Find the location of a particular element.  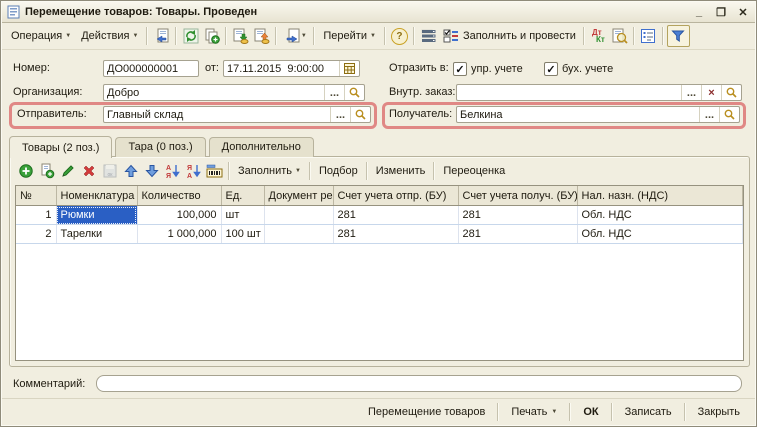

unpost-document-icon is located at coordinates (261, 36).